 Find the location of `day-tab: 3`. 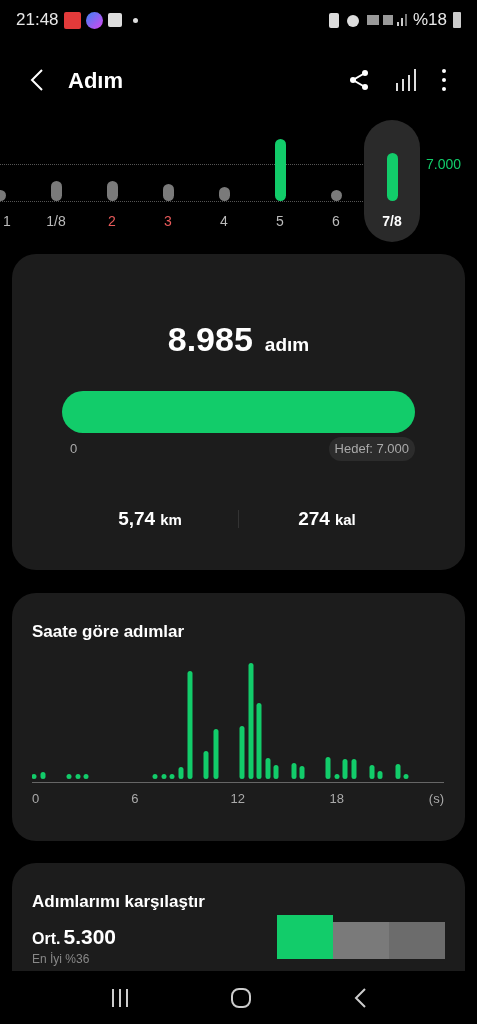

day-tab: 3 is located at coordinates (168, 181).